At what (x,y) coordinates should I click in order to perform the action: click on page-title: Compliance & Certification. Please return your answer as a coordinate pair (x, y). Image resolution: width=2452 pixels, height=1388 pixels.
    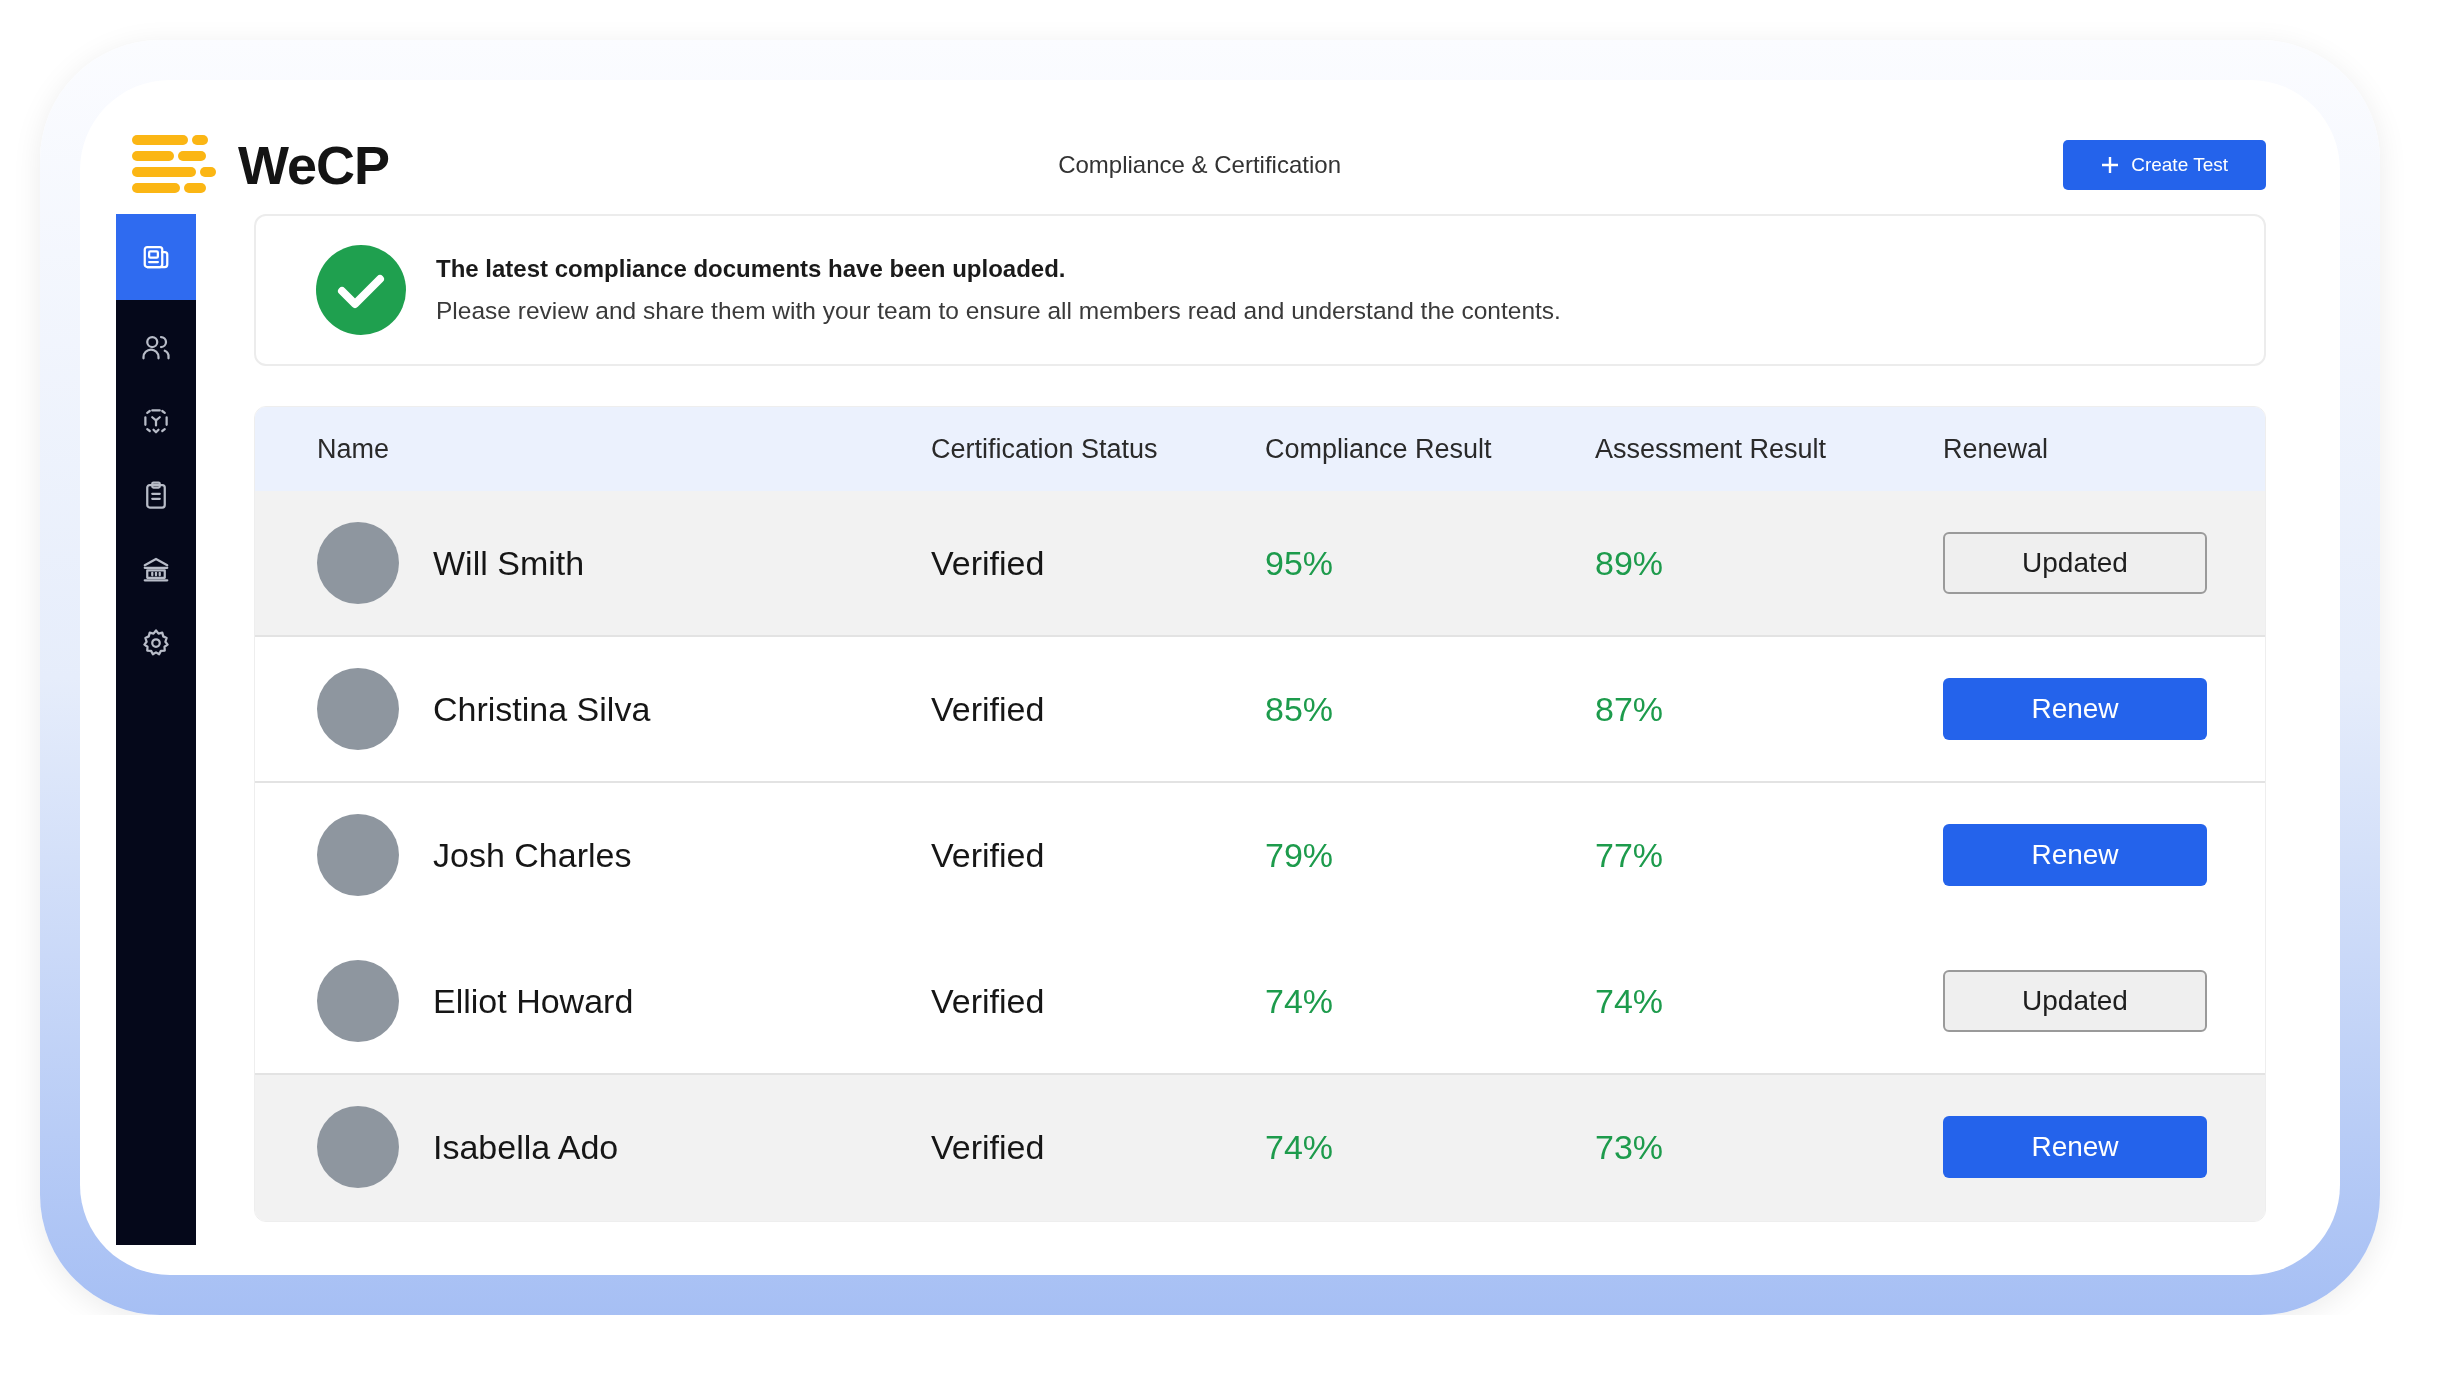
    Looking at the image, I should click on (1199, 165).